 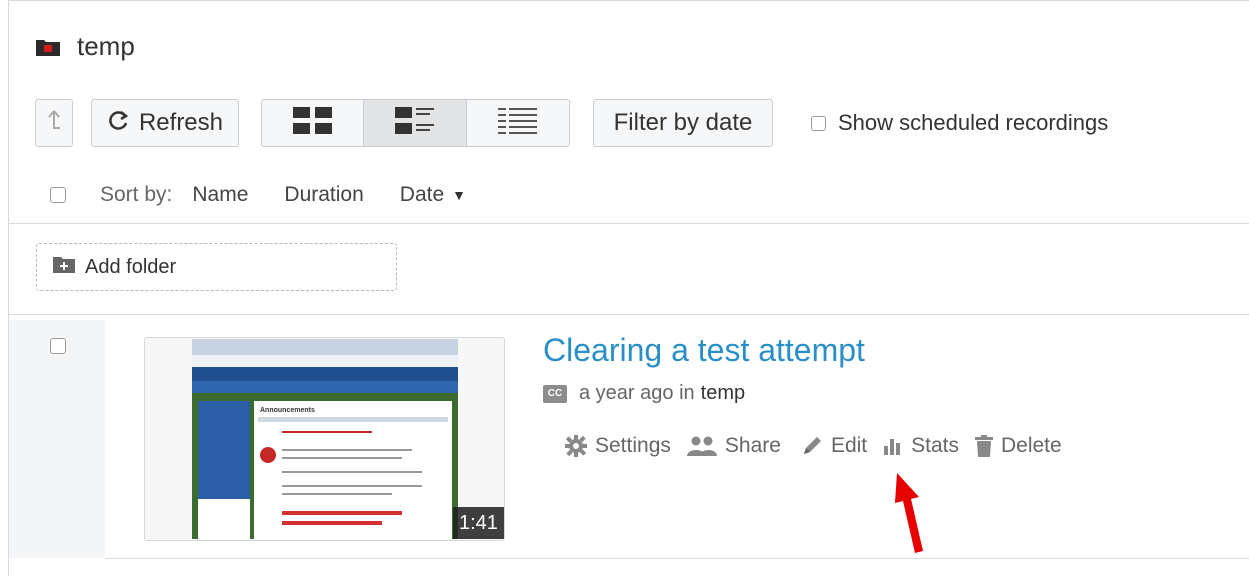 What do you see at coordinates (704, 350) in the screenshot?
I see `recording-title-link: Clearing a test attempt` at bounding box center [704, 350].